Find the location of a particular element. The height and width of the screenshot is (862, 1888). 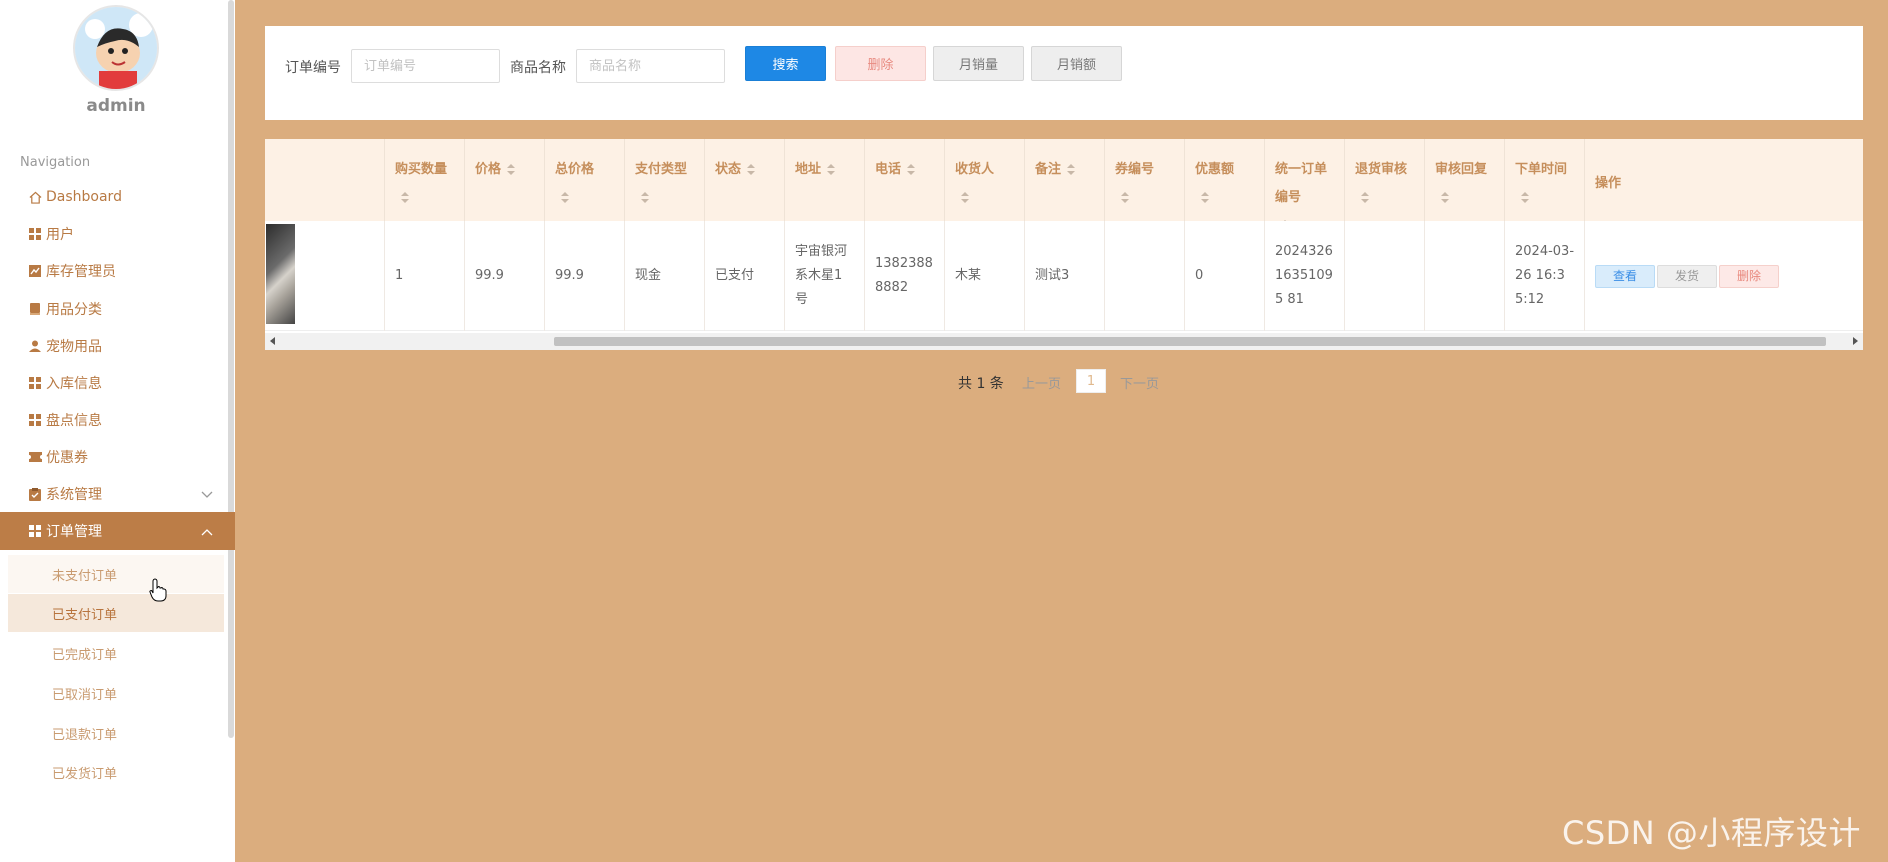

sub-item-paid-orders: 已支付订单 is located at coordinates (116, 613).